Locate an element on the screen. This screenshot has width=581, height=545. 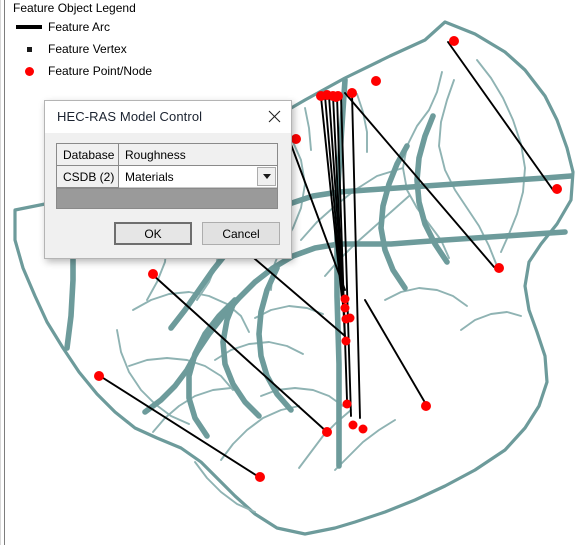
legend-item-label: Feature Point/Node is located at coordinates (100, 71).